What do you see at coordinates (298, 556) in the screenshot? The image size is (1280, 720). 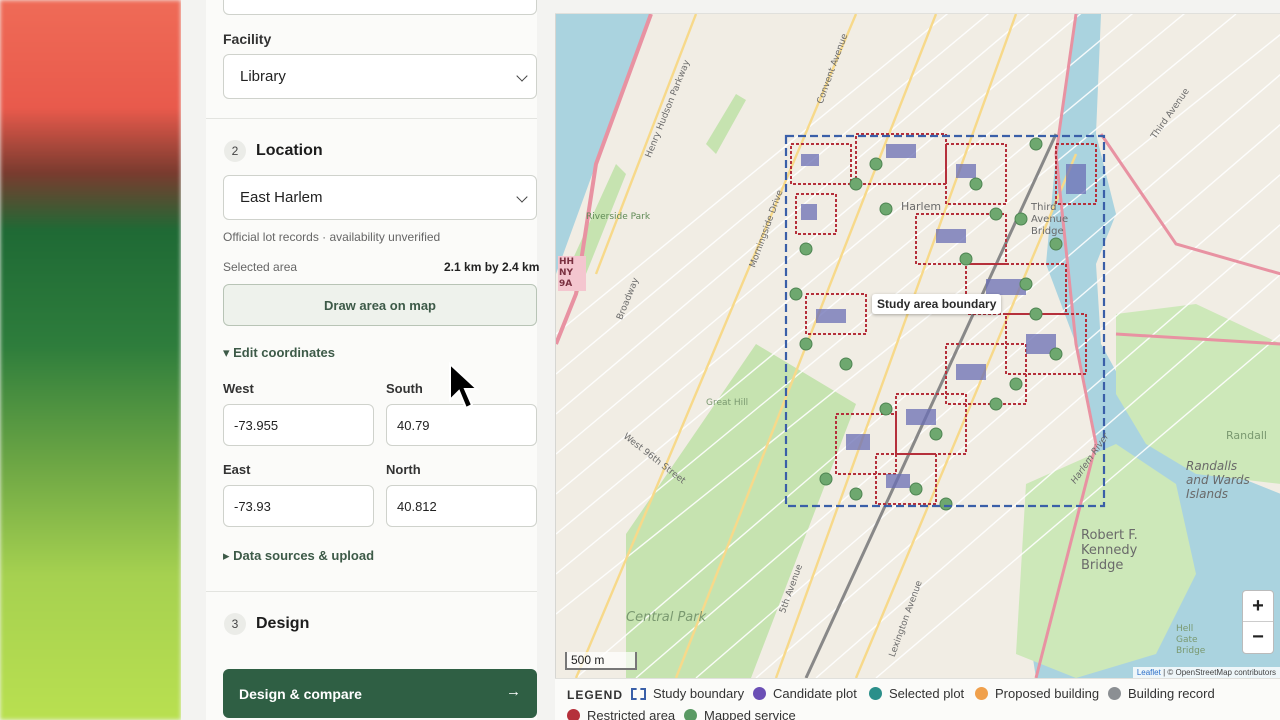 I see `data-sources-toggle: ▸ Data sources & upload` at bounding box center [298, 556].